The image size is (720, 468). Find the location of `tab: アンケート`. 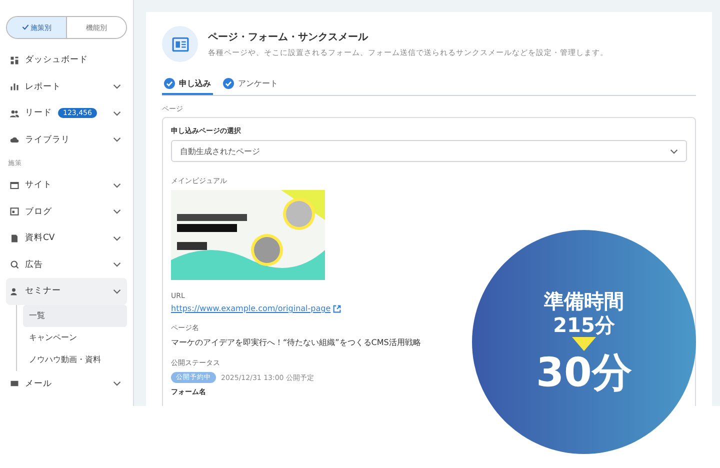

tab: アンケート is located at coordinates (250, 85).